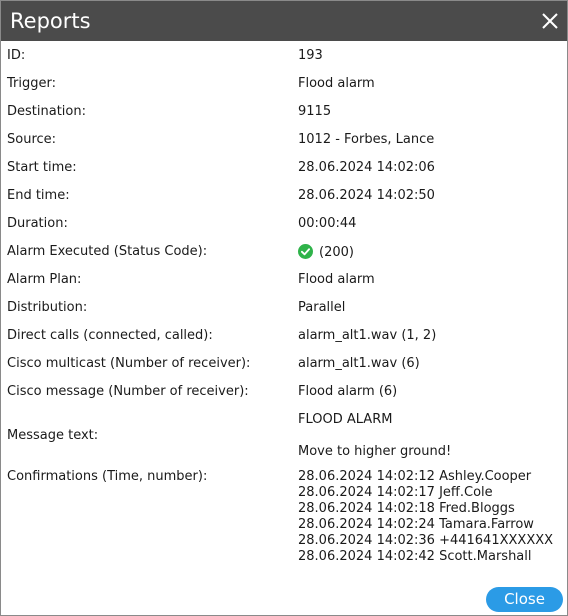 The height and width of the screenshot is (616, 568). Describe the element at coordinates (107, 476) in the screenshot. I see `field-label: Confirmations (Time, number):` at that location.